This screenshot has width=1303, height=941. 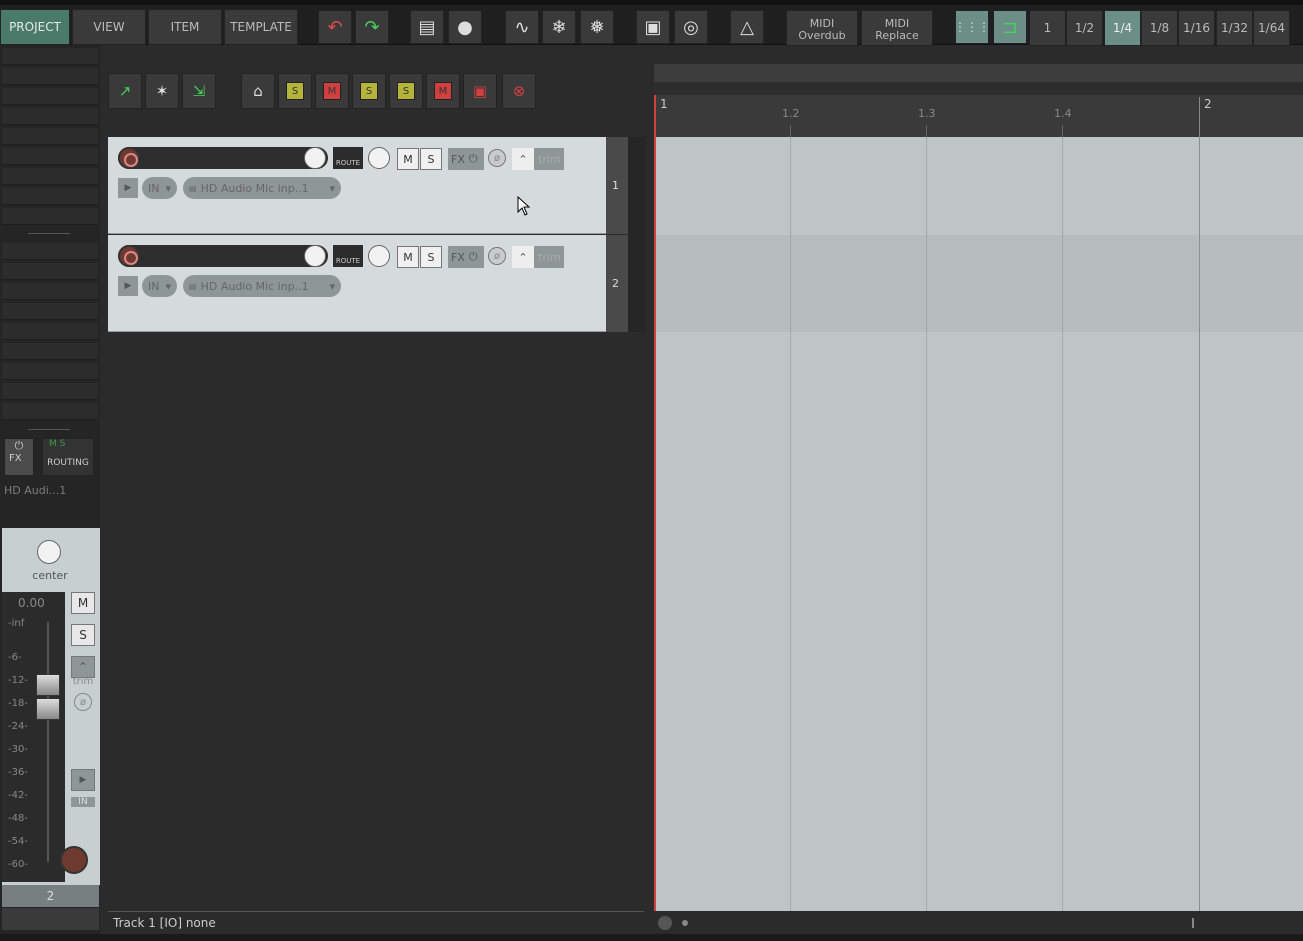 I want to click on mixer-input-label: HD Audi...1, so click(x=49, y=492).